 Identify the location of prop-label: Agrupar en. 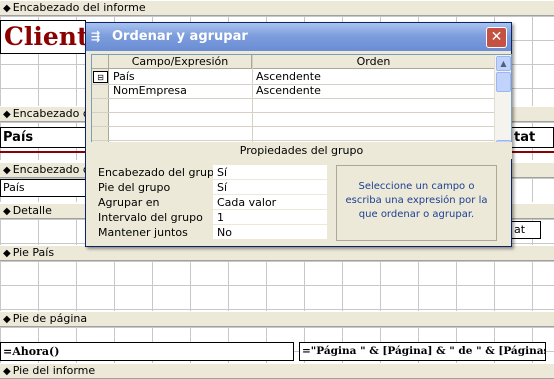
(129, 202).